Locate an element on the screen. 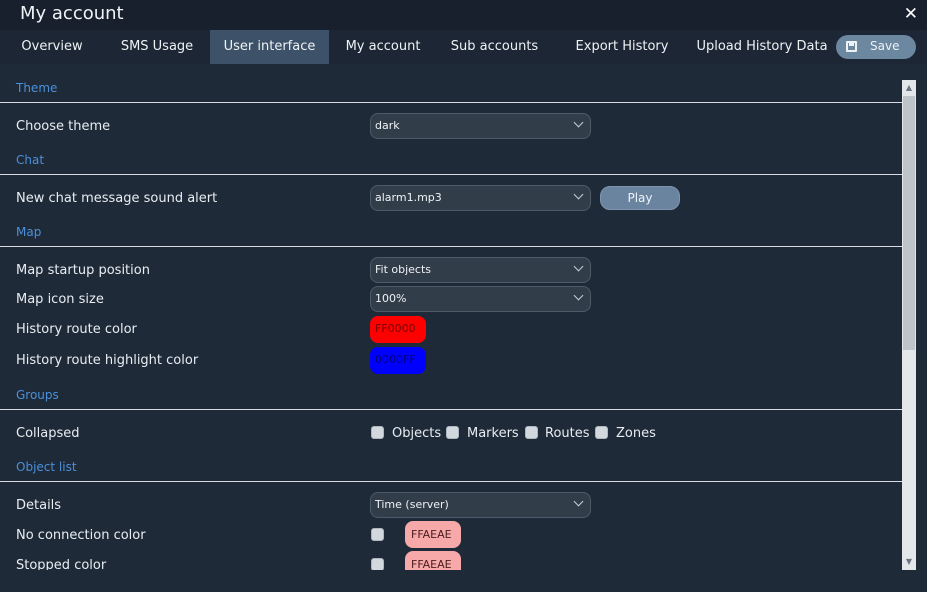  section-object-list-title: Object list is located at coordinates (46, 467).